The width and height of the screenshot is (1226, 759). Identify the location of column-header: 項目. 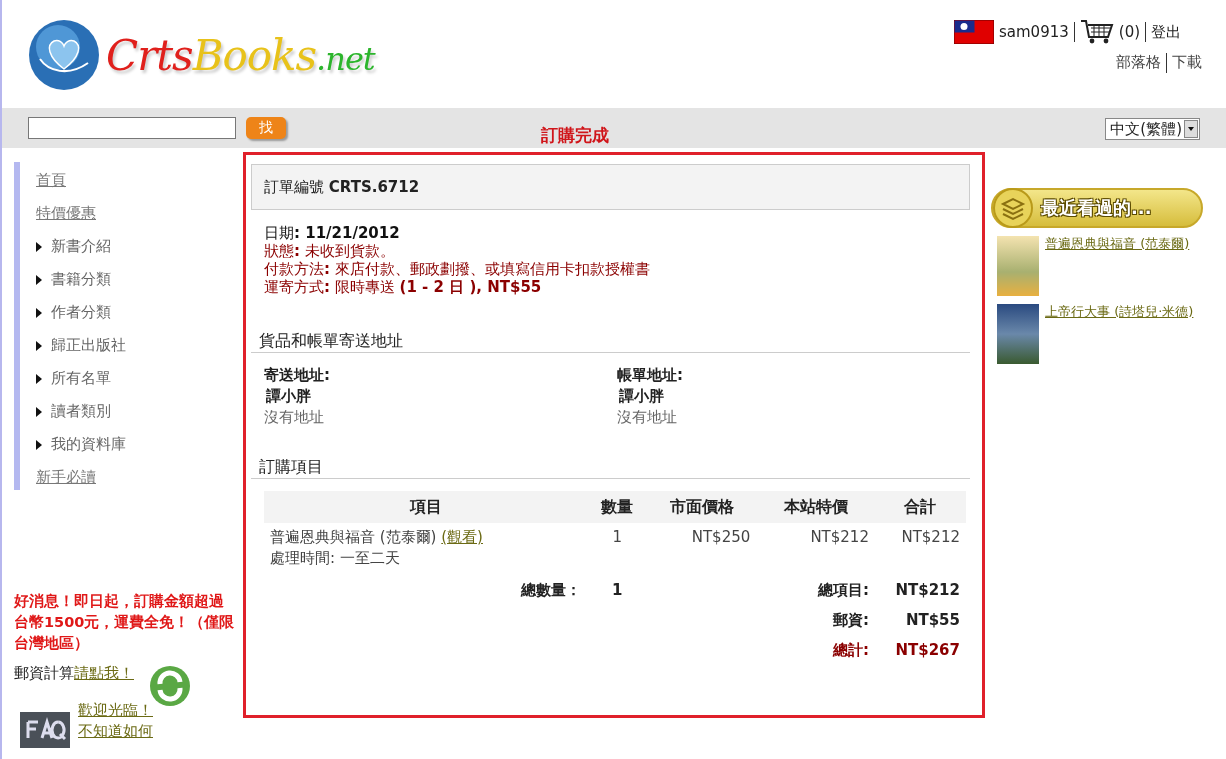
(426, 507).